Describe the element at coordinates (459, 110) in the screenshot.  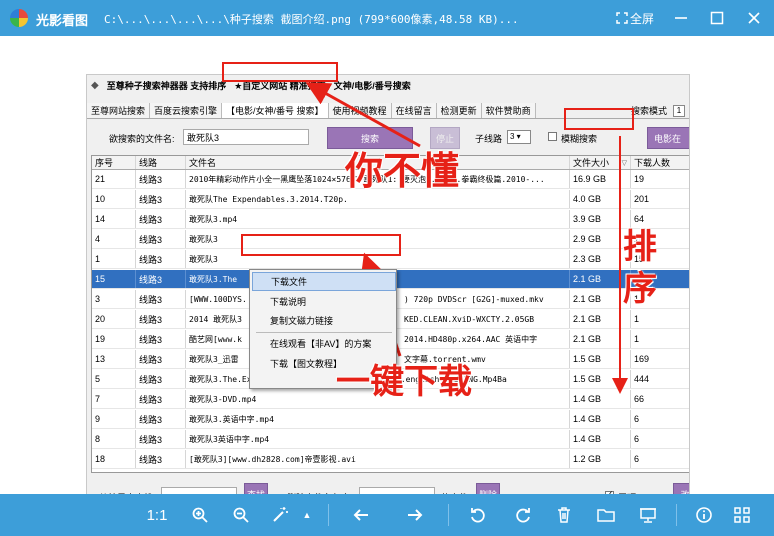
I see `tab-5: 检测更新` at that location.